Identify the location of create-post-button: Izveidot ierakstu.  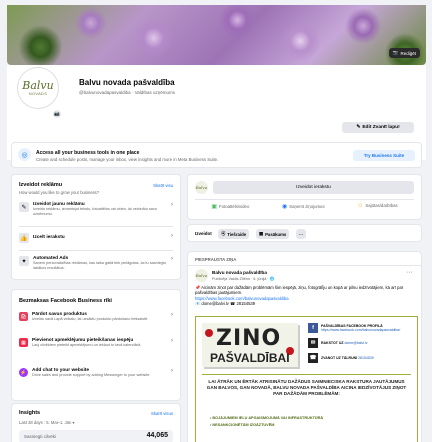
(313, 187).